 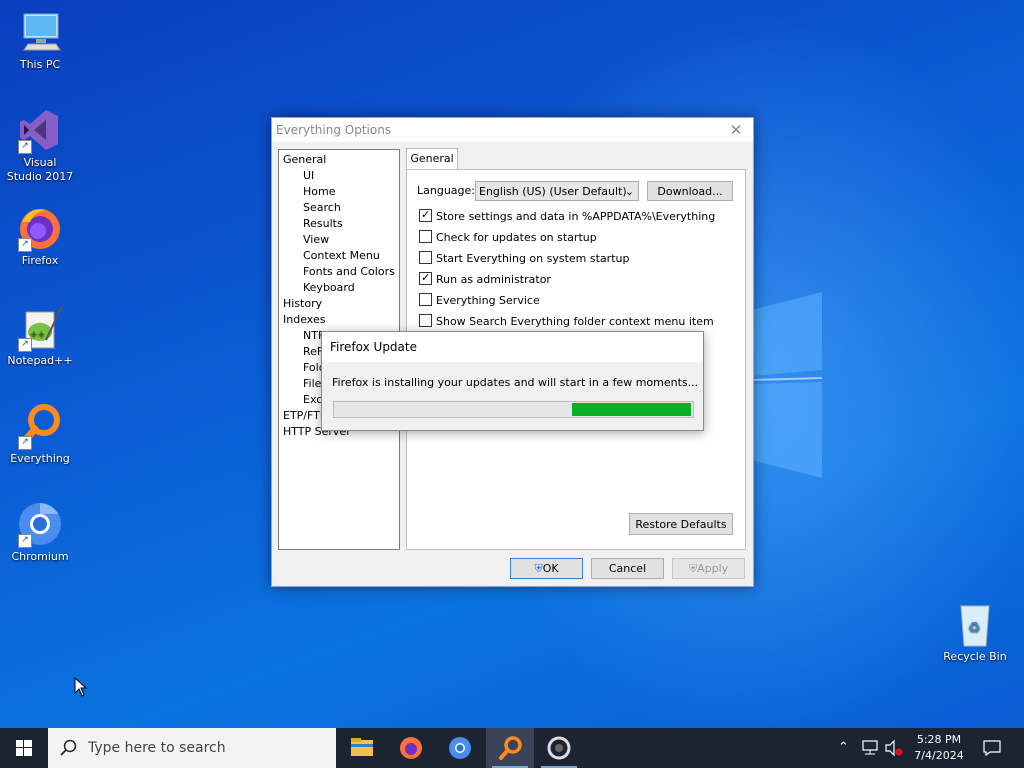 What do you see at coordinates (713, 568) in the screenshot?
I see `apply-label: Apply` at bounding box center [713, 568].